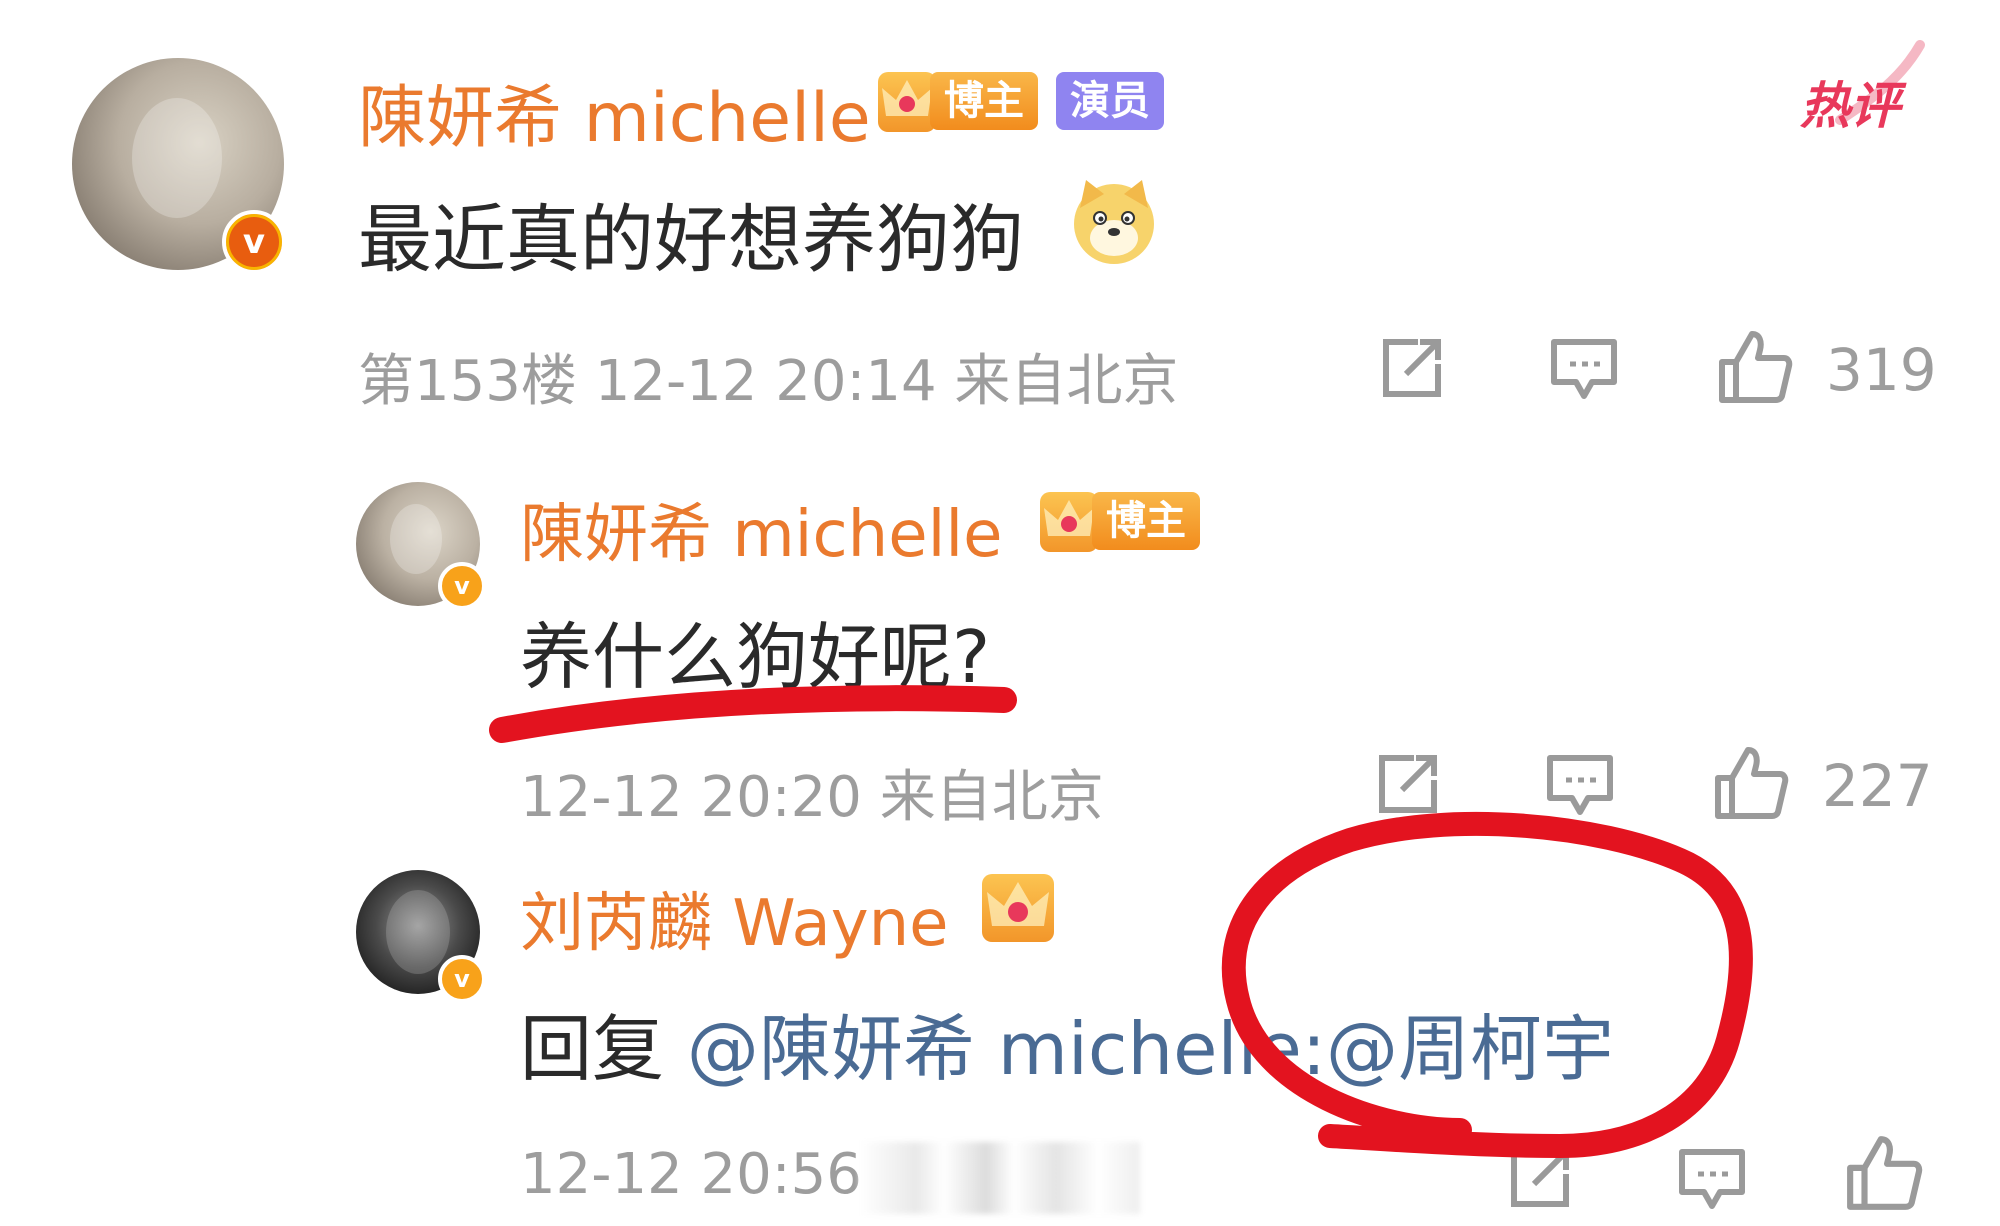 The image size is (2000, 1226). I want to click on hot-comment-label: 热评, so click(1850, 106).